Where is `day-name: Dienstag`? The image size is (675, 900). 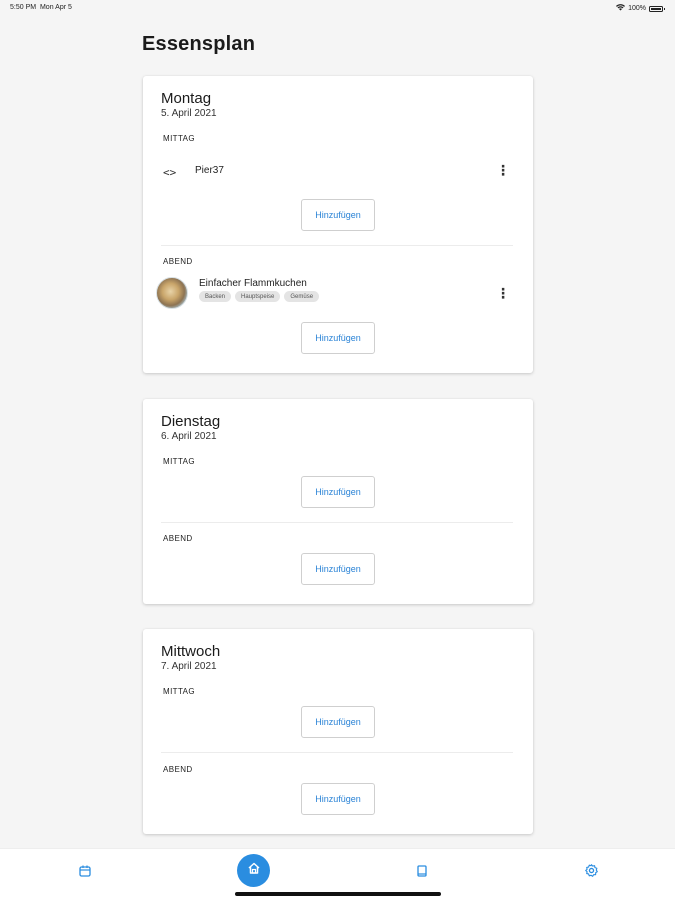 day-name: Dienstag is located at coordinates (191, 421).